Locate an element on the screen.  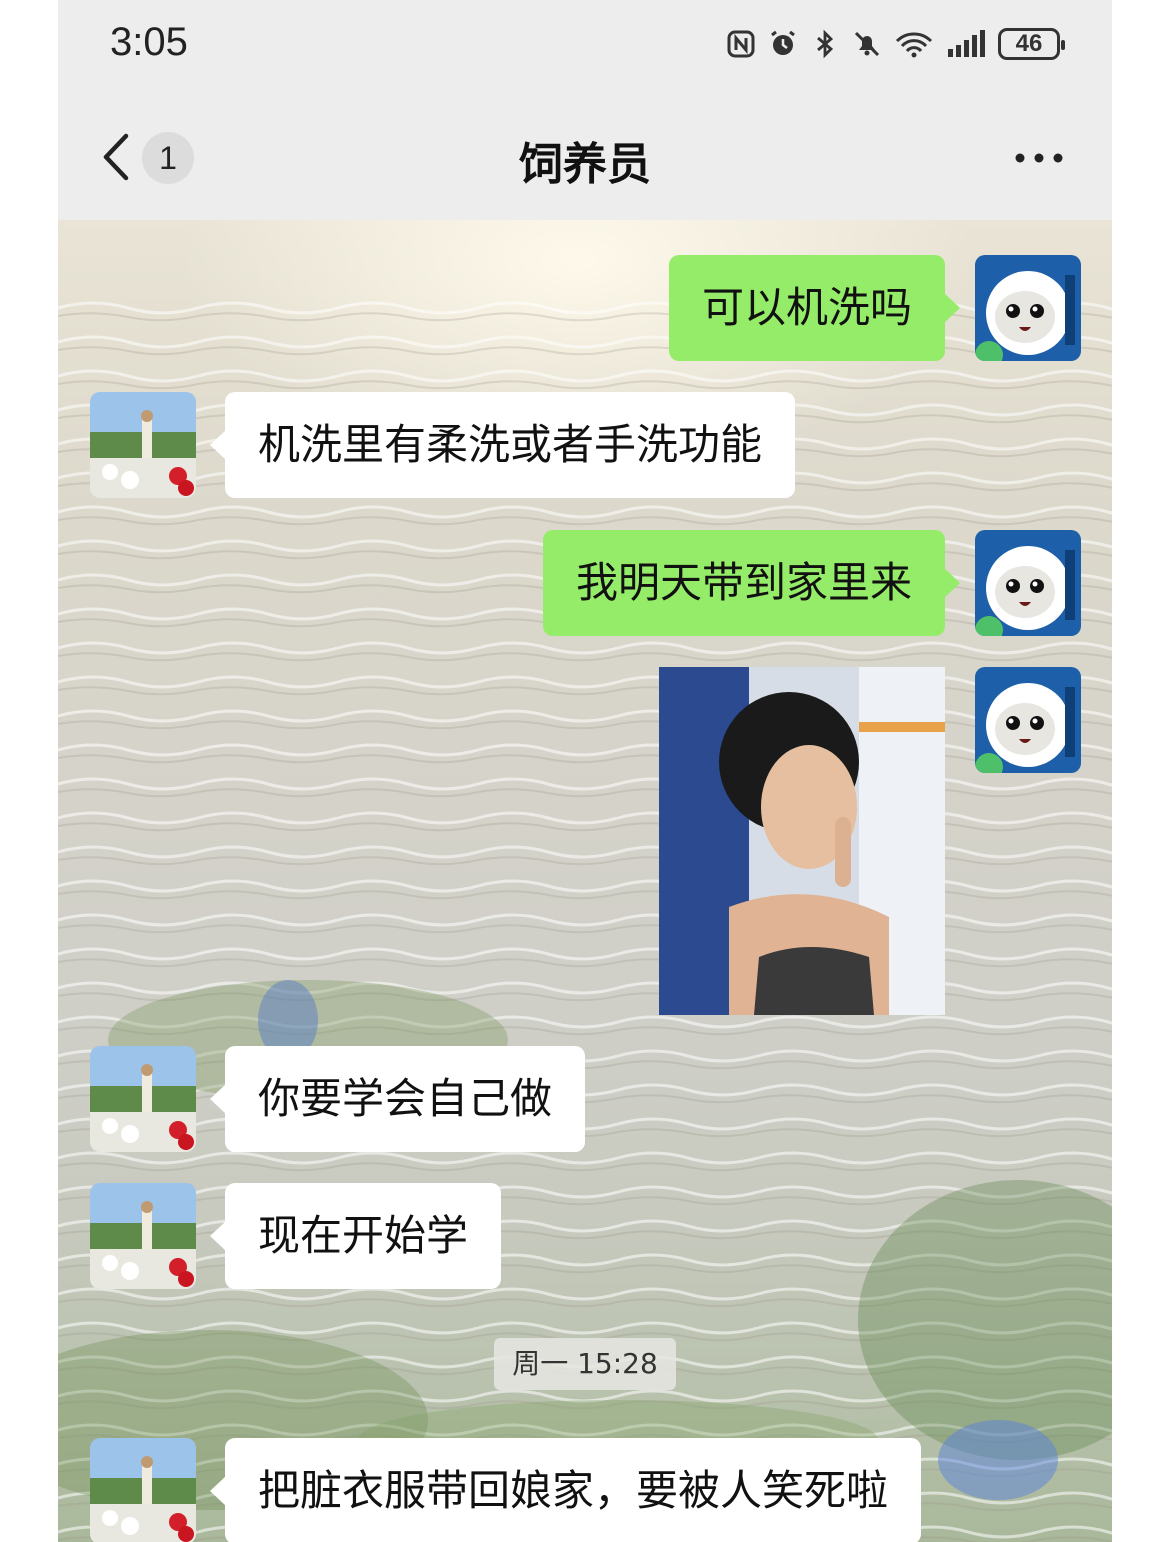
more-options-icon is located at coordinates (1039, 158).